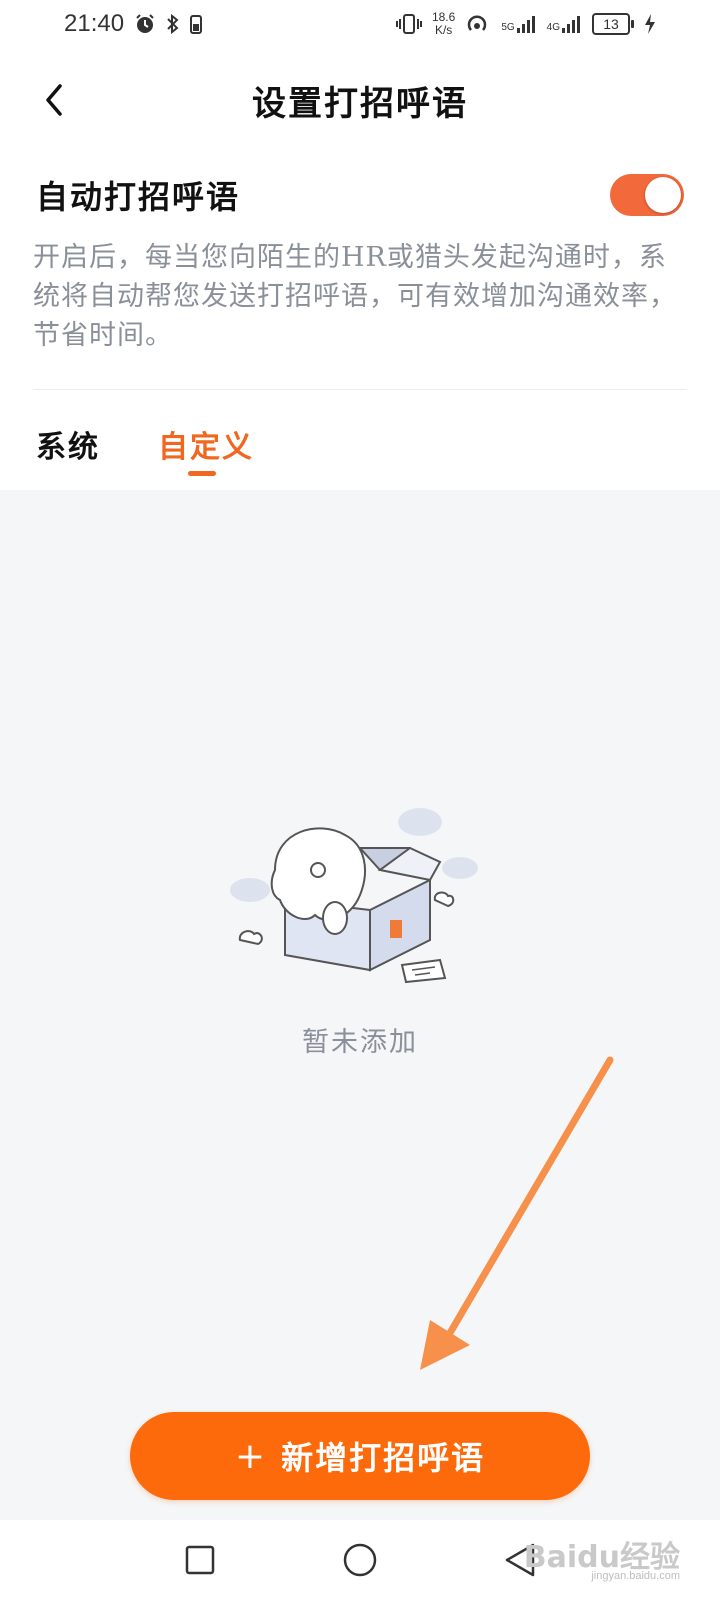 The width and height of the screenshot is (720, 1600). I want to click on network-speed: 18.6 K/s, so click(443, 24).